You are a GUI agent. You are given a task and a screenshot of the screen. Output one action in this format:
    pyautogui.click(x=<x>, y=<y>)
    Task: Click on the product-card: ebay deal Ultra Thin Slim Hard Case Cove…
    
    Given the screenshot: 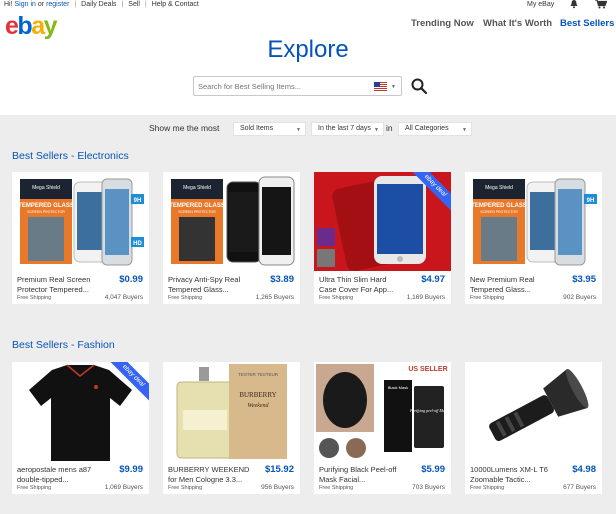 What is the action you would take?
    pyautogui.click(x=382, y=238)
    